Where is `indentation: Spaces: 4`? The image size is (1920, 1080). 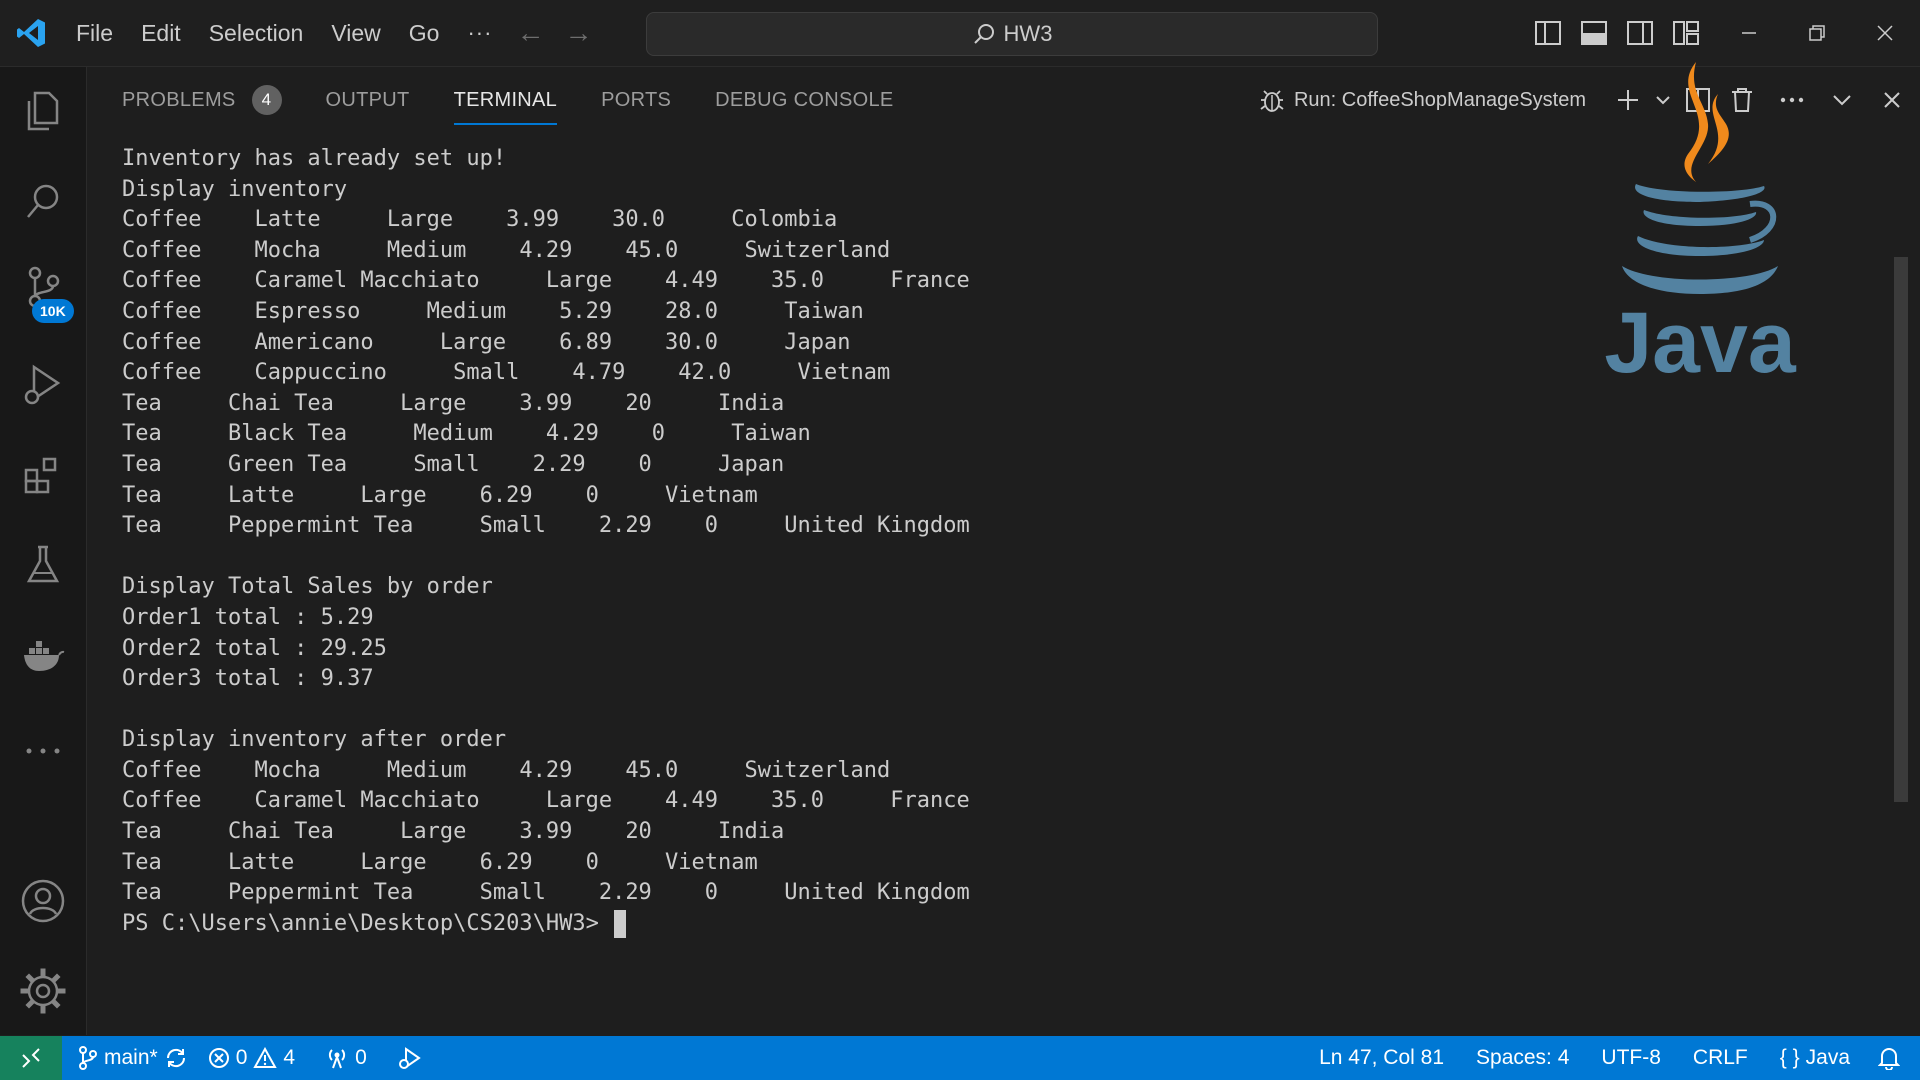
indentation: Spaces: 4 is located at coordinates (1522, 1058).